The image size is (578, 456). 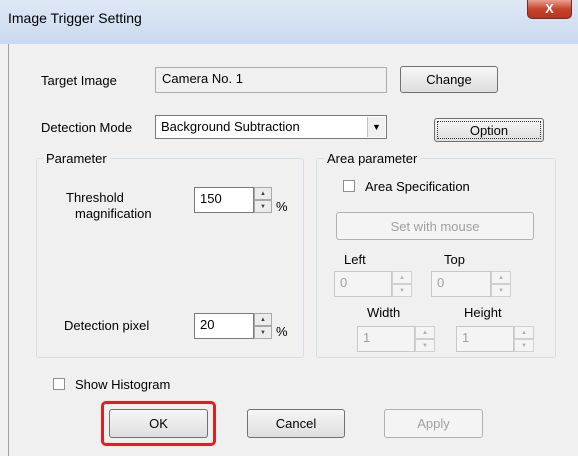 I want to click on option-button: Option, so click(x=489, y=130).